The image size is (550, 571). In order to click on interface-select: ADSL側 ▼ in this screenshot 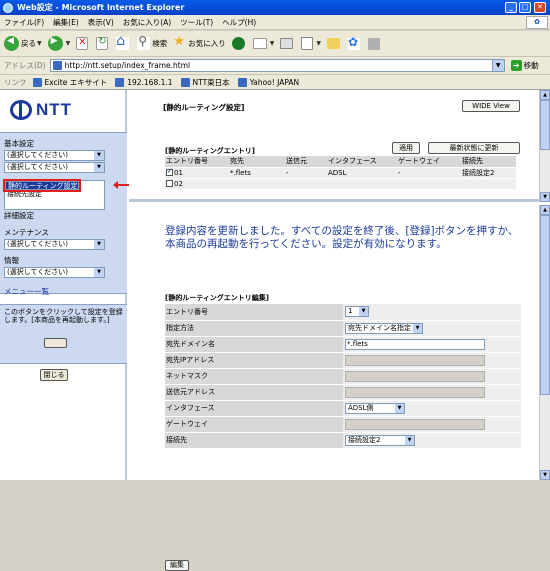, I will do `click(375, 408)`.